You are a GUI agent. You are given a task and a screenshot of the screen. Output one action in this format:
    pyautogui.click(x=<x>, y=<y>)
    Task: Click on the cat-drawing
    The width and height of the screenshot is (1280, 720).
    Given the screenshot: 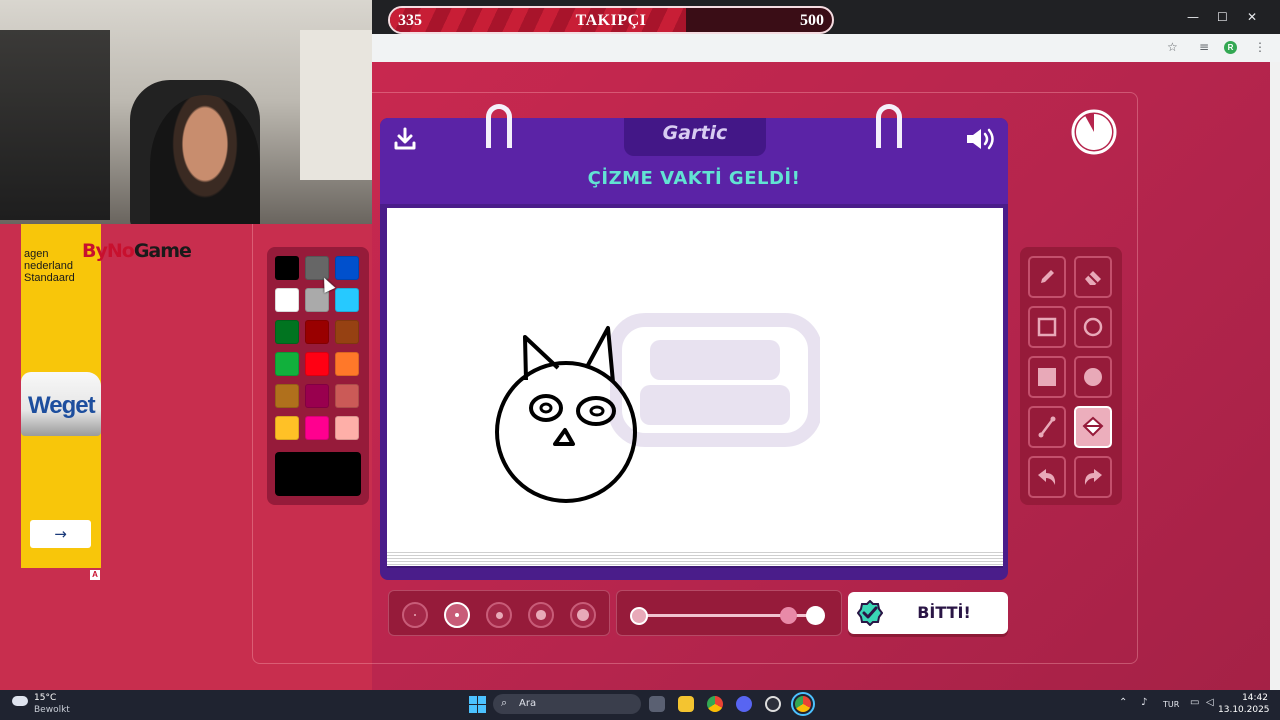 What is the action you would take?
    pyautogui.click(x=566, y=414)
    